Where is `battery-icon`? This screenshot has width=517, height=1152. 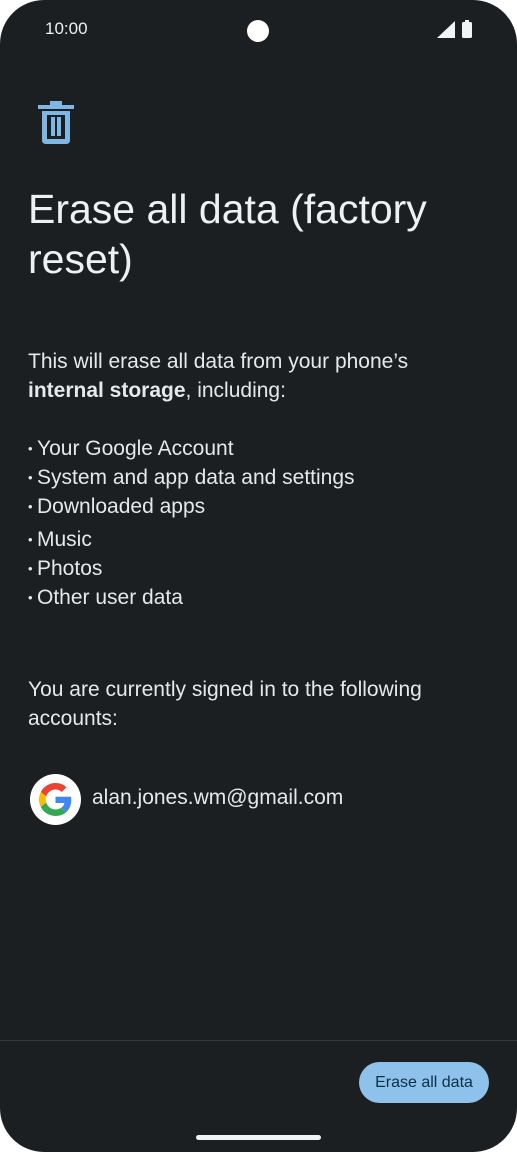 battery-icon is located at coordinates (467, 29).